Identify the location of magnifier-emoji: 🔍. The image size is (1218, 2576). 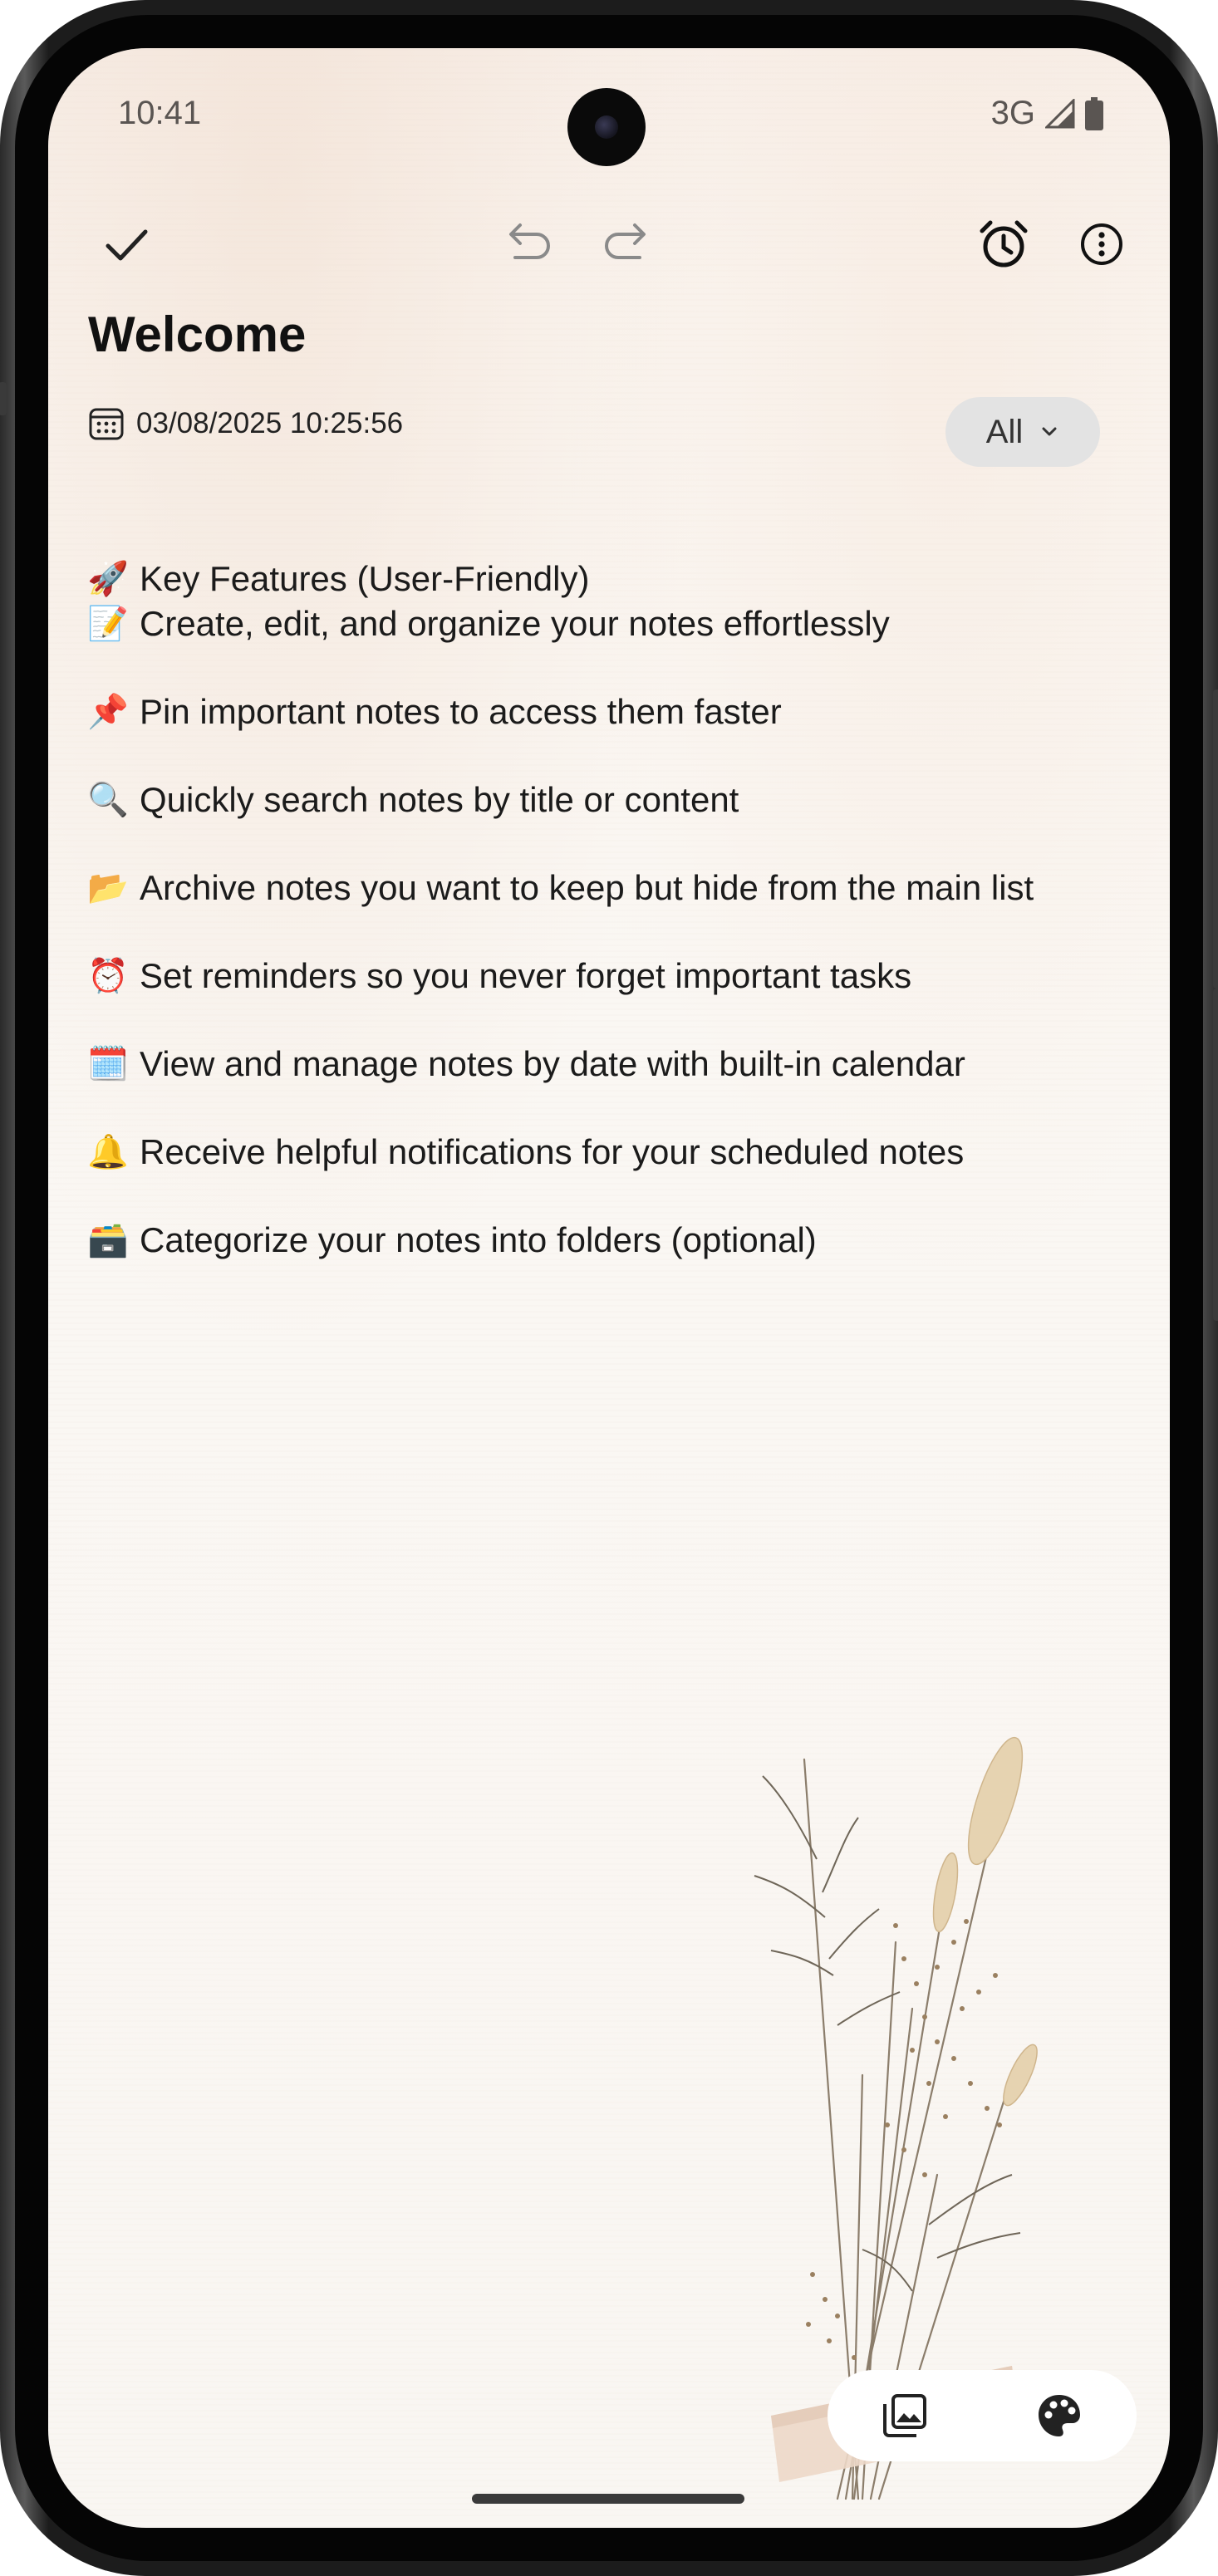
(108, 800).